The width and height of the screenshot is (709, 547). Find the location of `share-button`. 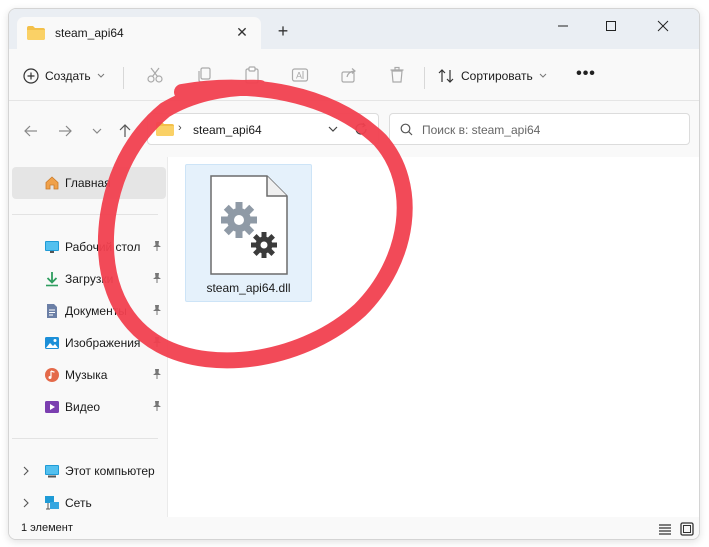

share-button is located at coordinates (349, 75).